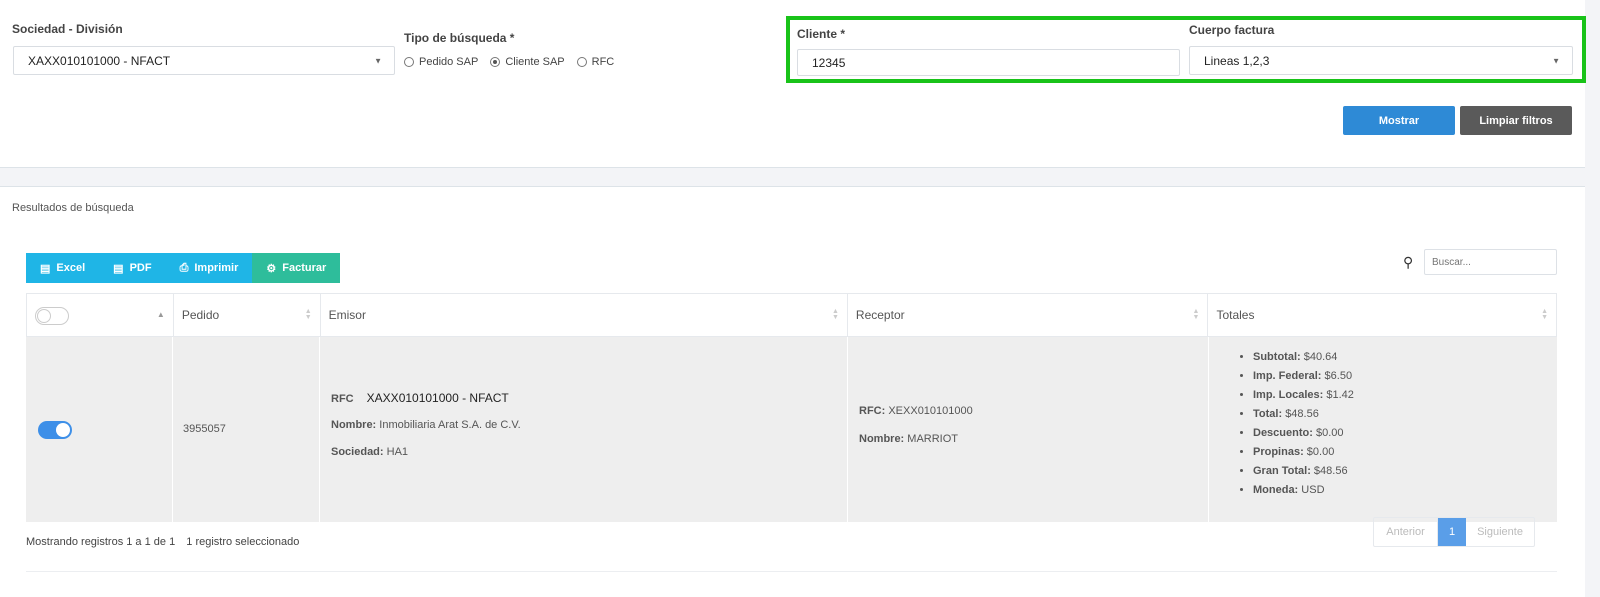  I want to click on list-item: Imp. Locales: $1.42, so click(1303, 395).